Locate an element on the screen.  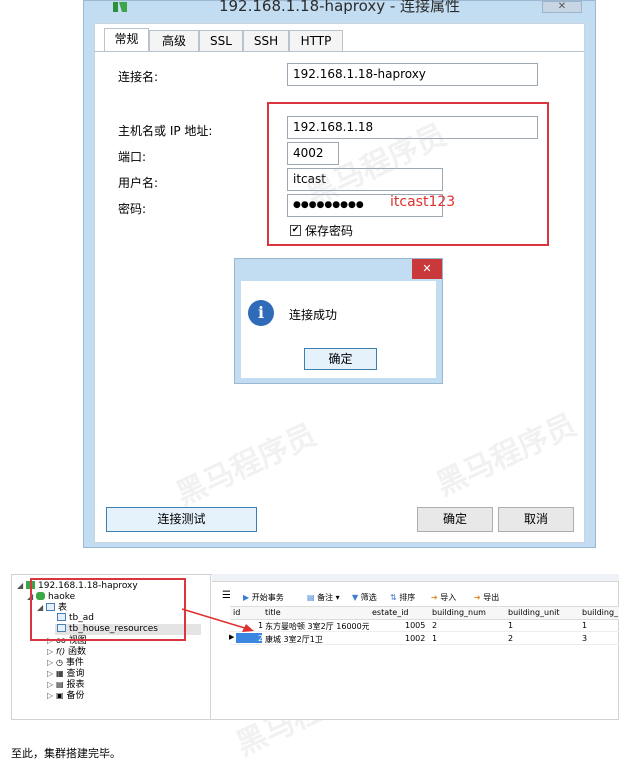
sort-button: ⇅ 排序 is located at coordinates (402, 597).